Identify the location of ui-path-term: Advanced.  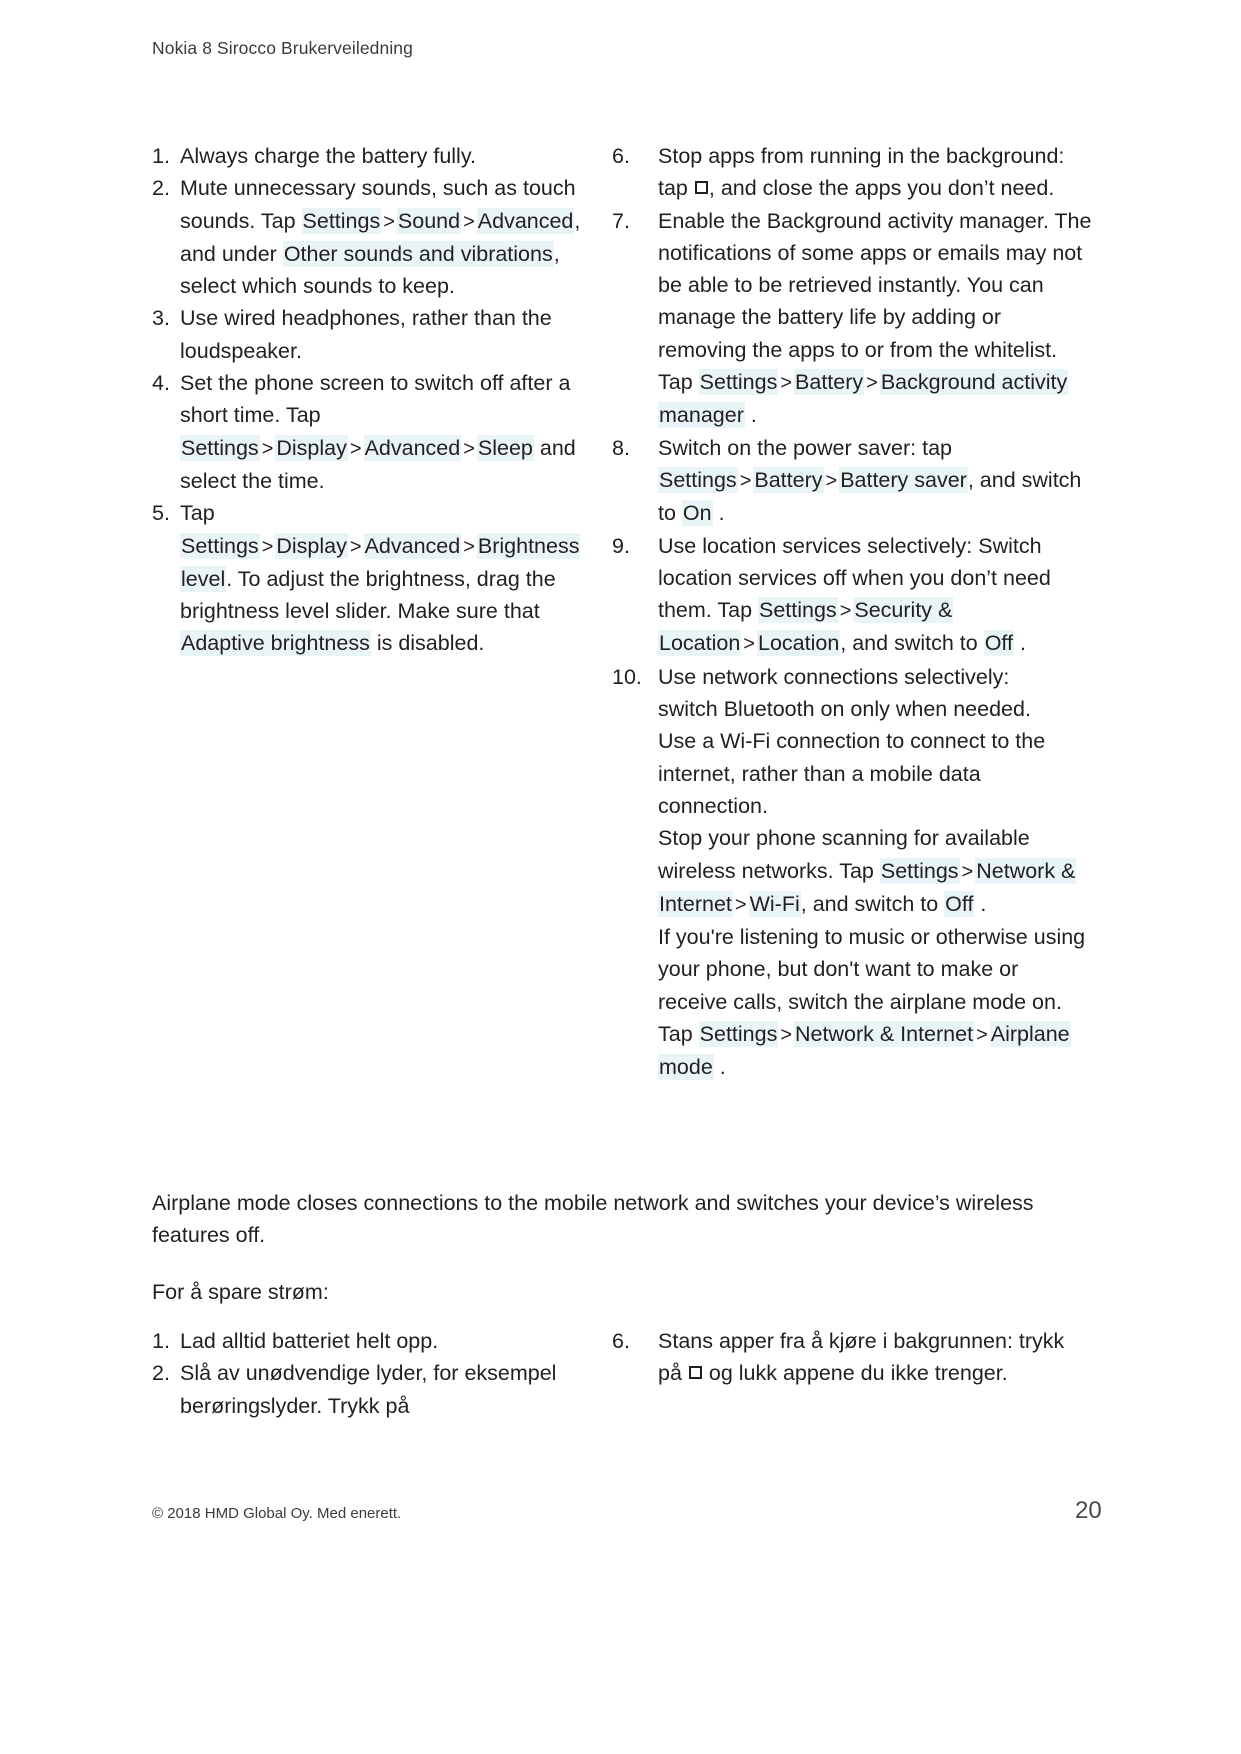
(412, 545).